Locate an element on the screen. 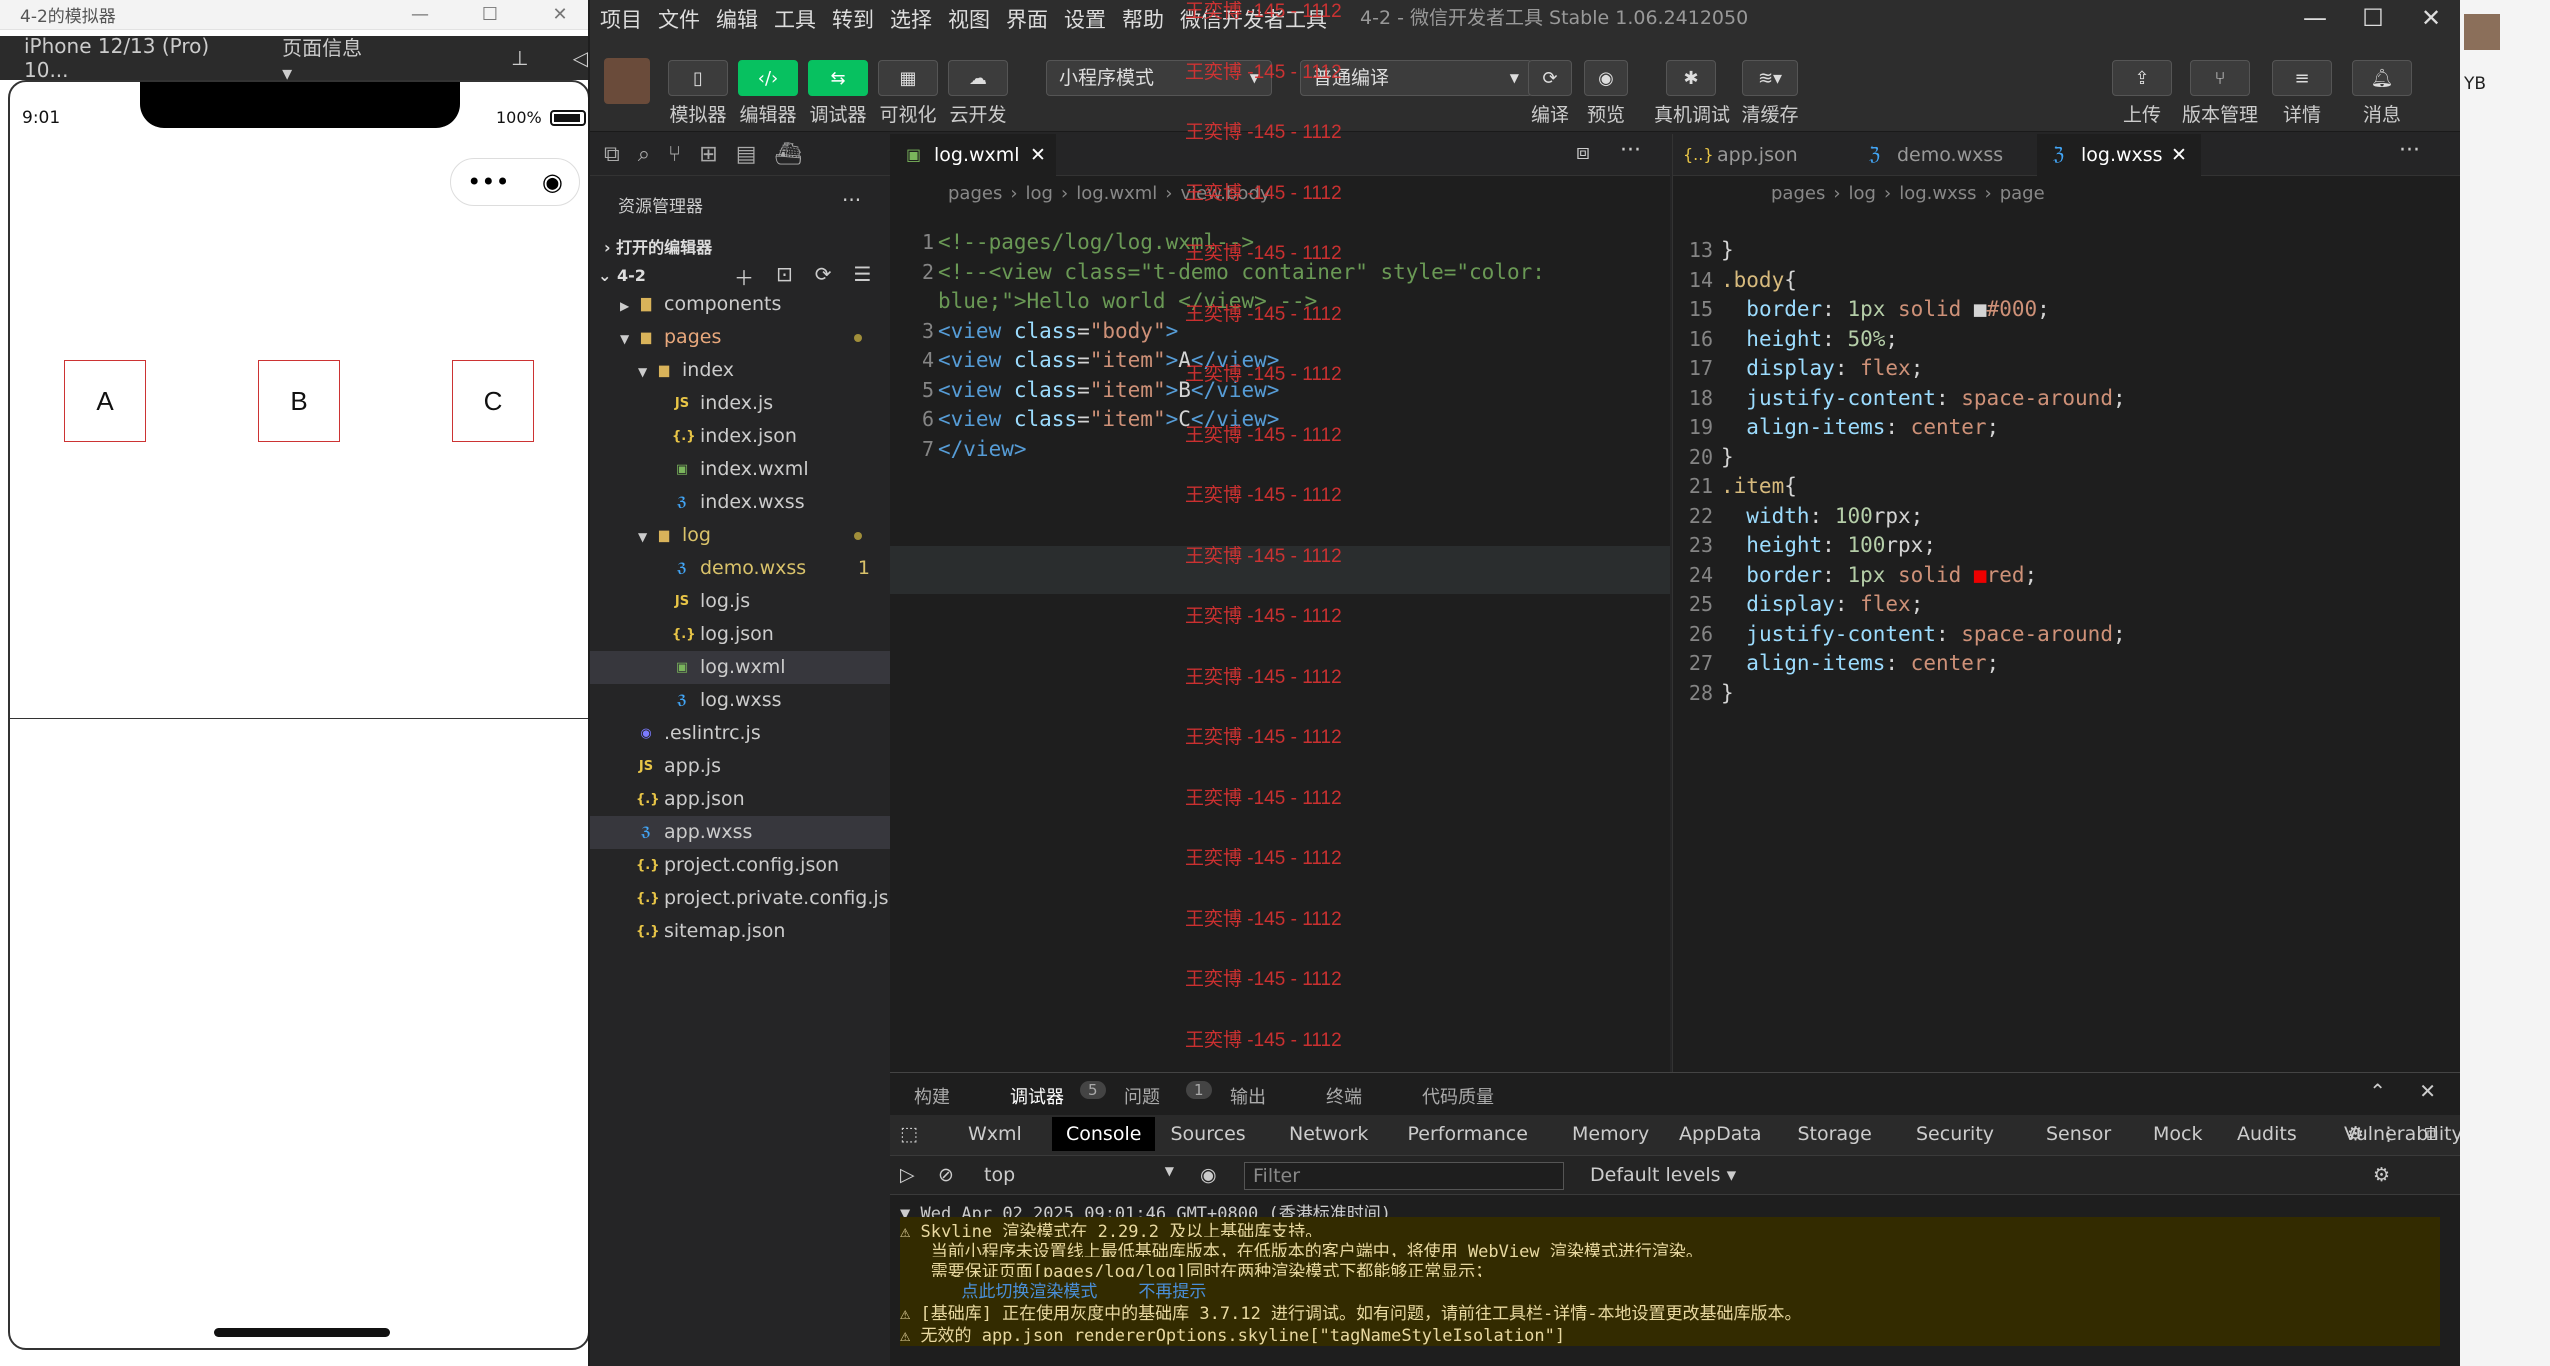  tree-item-log-js: JS log.js is located at coordinates (740, 601).